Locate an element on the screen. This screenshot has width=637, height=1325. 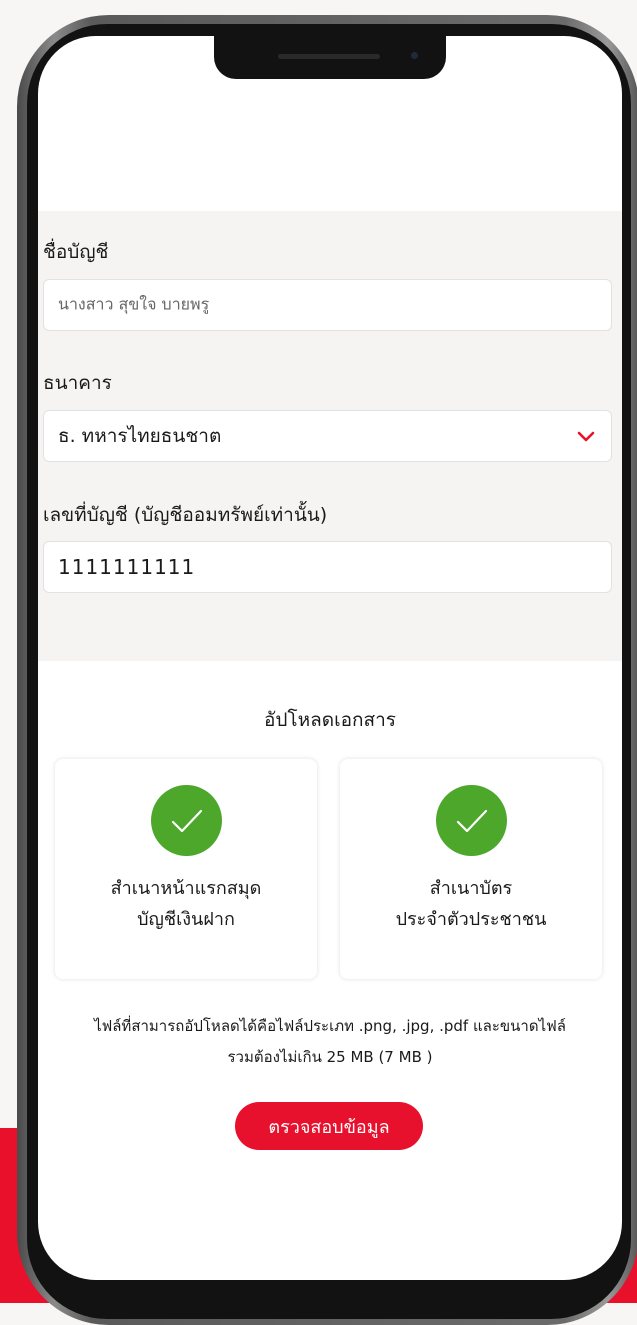
chevron-down-icon is located at coordinates (586, 438).